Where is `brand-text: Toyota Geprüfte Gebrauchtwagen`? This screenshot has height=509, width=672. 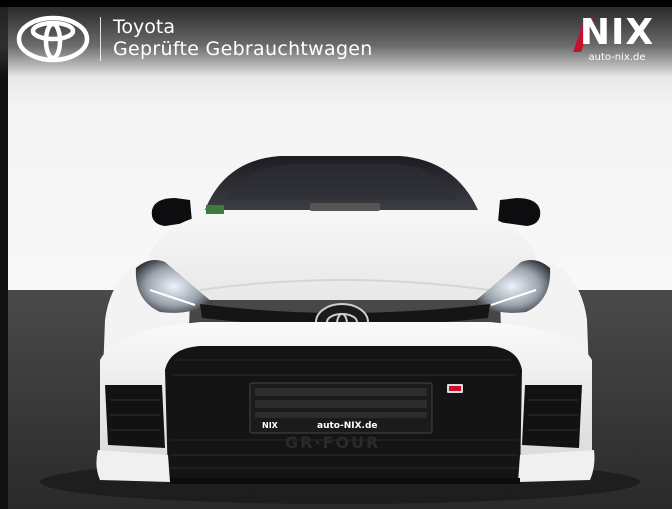 brand-text: Toyota Geprüfte Gebrauchtwagen is located at coordinates (243, 38).